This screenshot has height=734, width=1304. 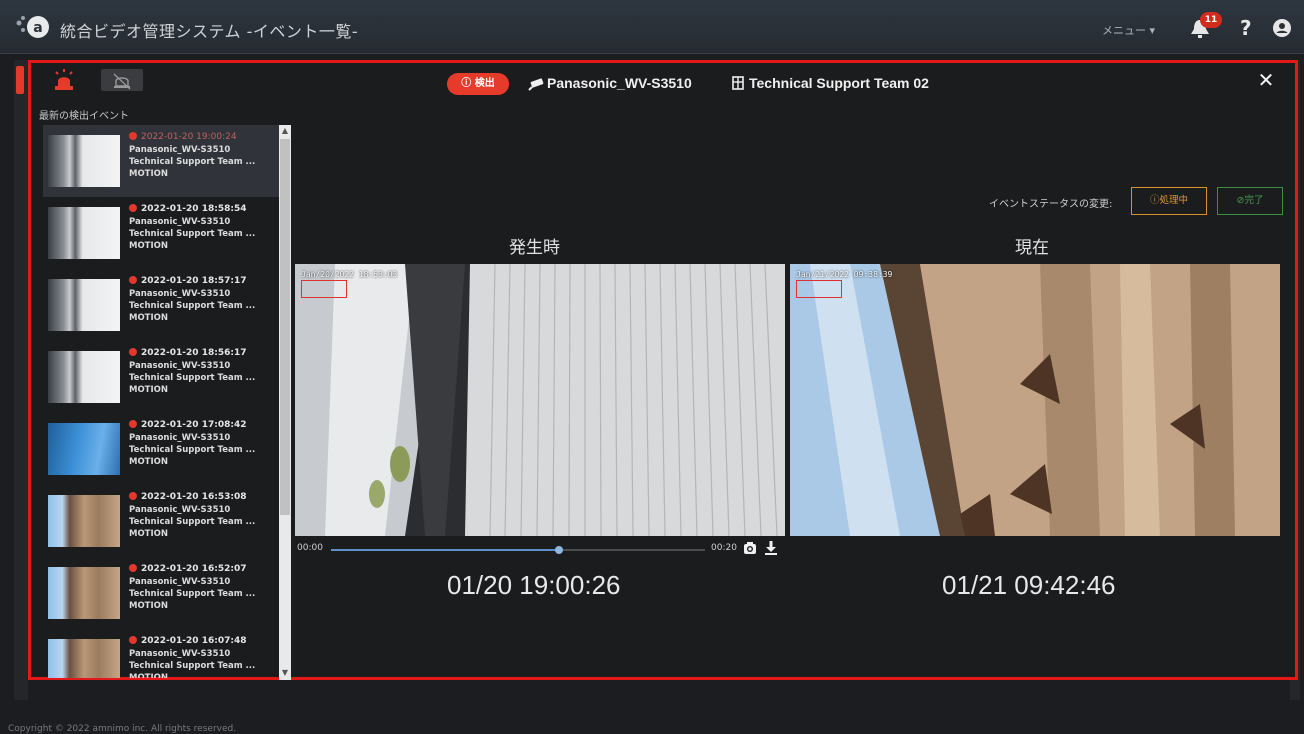 What do you see at coordinates (536, 84) in the screenshot?
I see `camera-icon` at bounding box center [536, 84].